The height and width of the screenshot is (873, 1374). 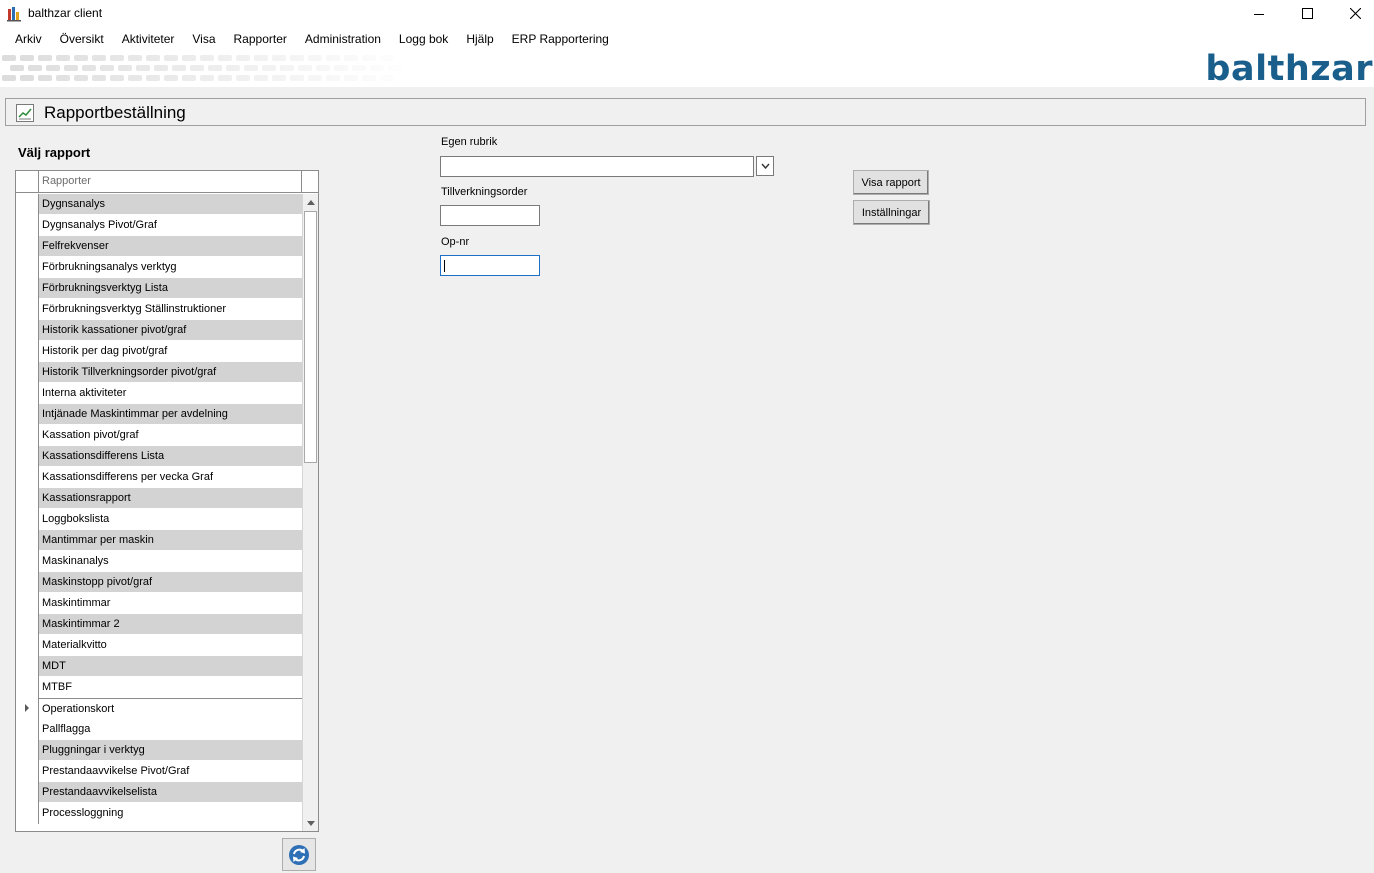 What do you see at coordinates (170, 771) in the screenshot?
I see `report-name-cell: Prestandaavvikelse Pivot/Graf` at bounding box center [170, 771].